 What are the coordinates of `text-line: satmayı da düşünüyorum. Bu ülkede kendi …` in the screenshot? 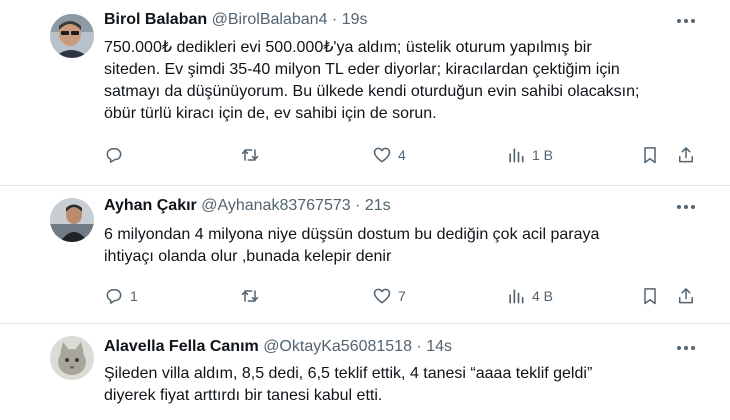 It's located at (372, 91).